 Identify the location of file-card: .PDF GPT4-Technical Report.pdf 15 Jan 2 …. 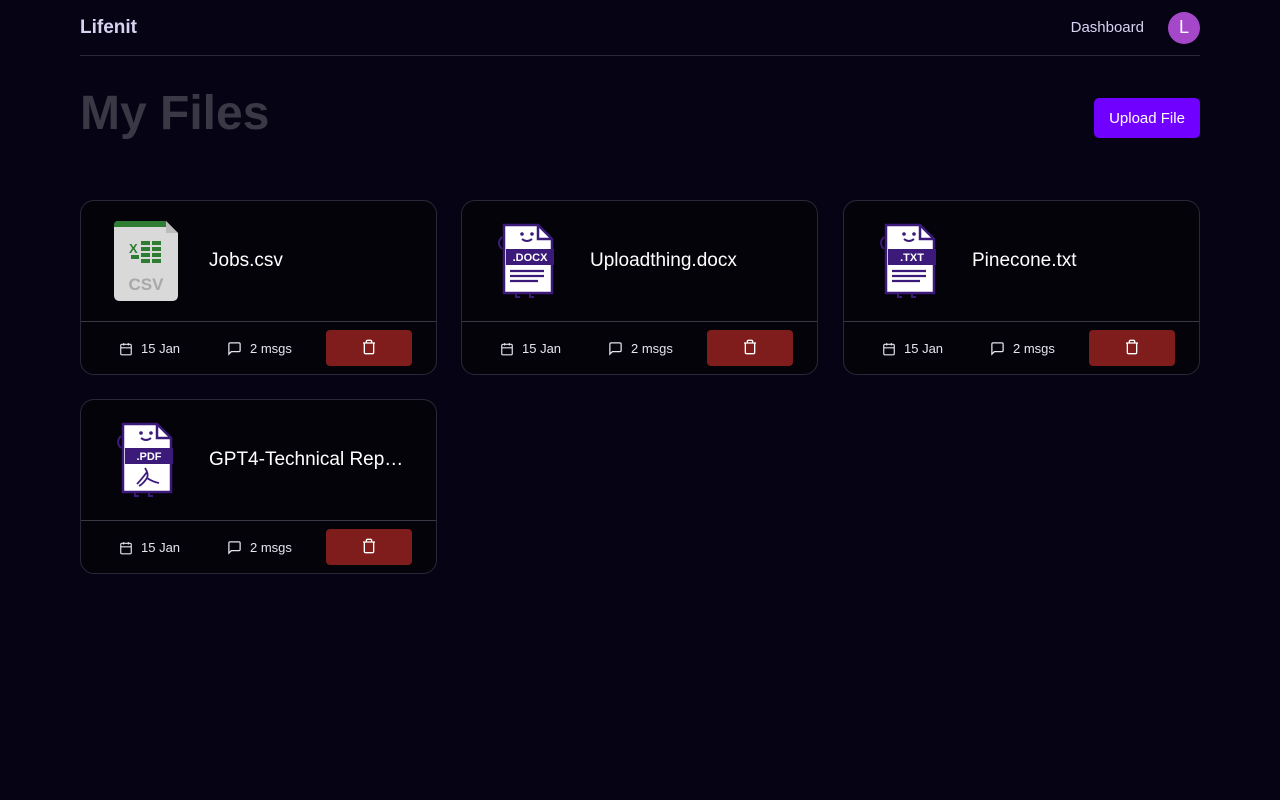
(258, 486).